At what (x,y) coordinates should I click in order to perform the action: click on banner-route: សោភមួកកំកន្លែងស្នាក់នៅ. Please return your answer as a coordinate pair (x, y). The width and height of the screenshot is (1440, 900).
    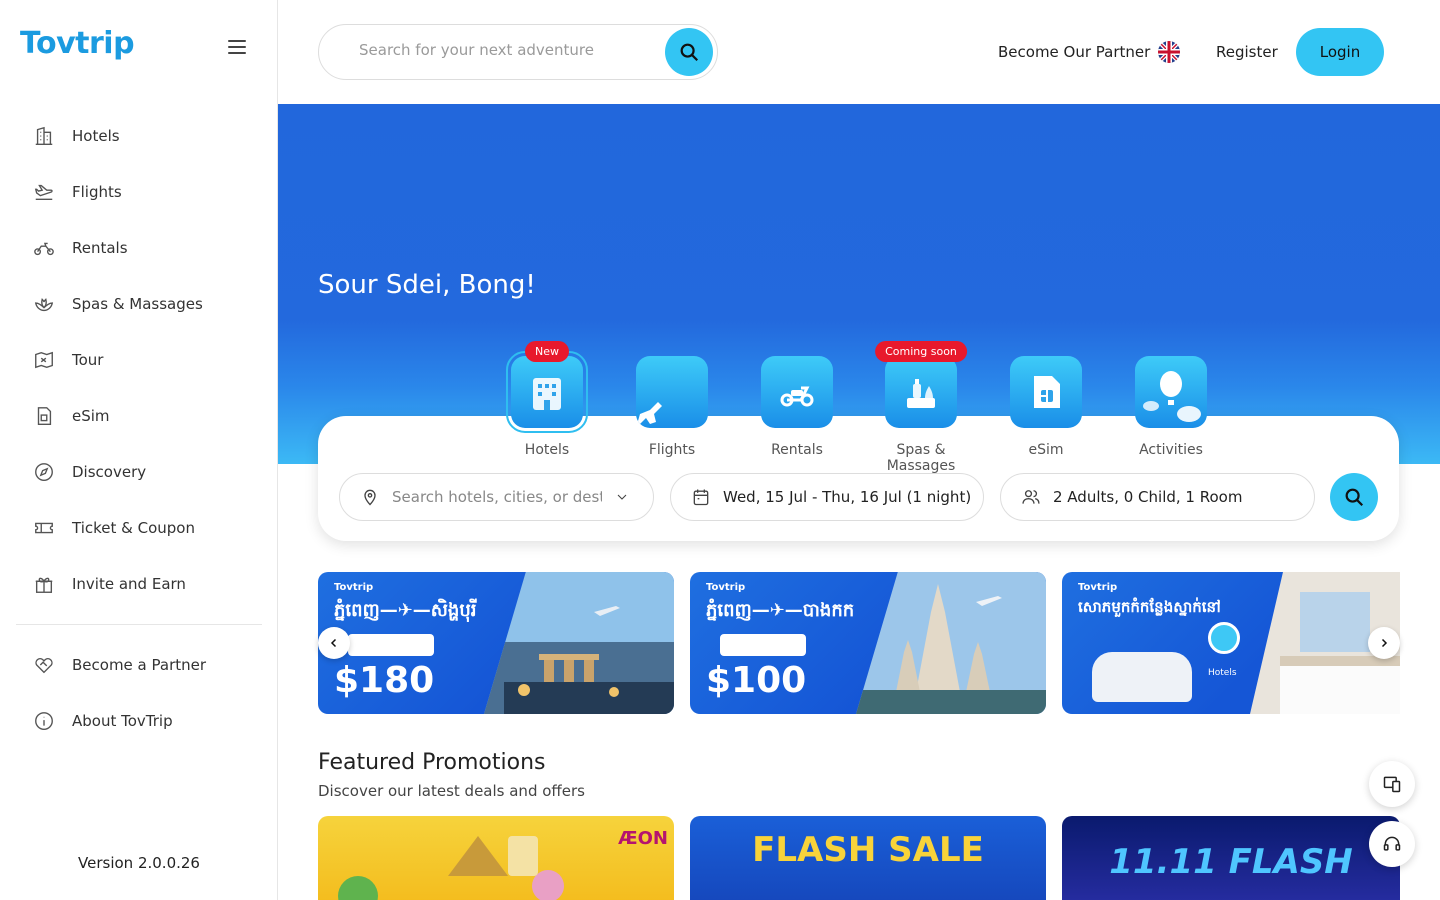
    Looking at the image, I should click on (1149, 607).